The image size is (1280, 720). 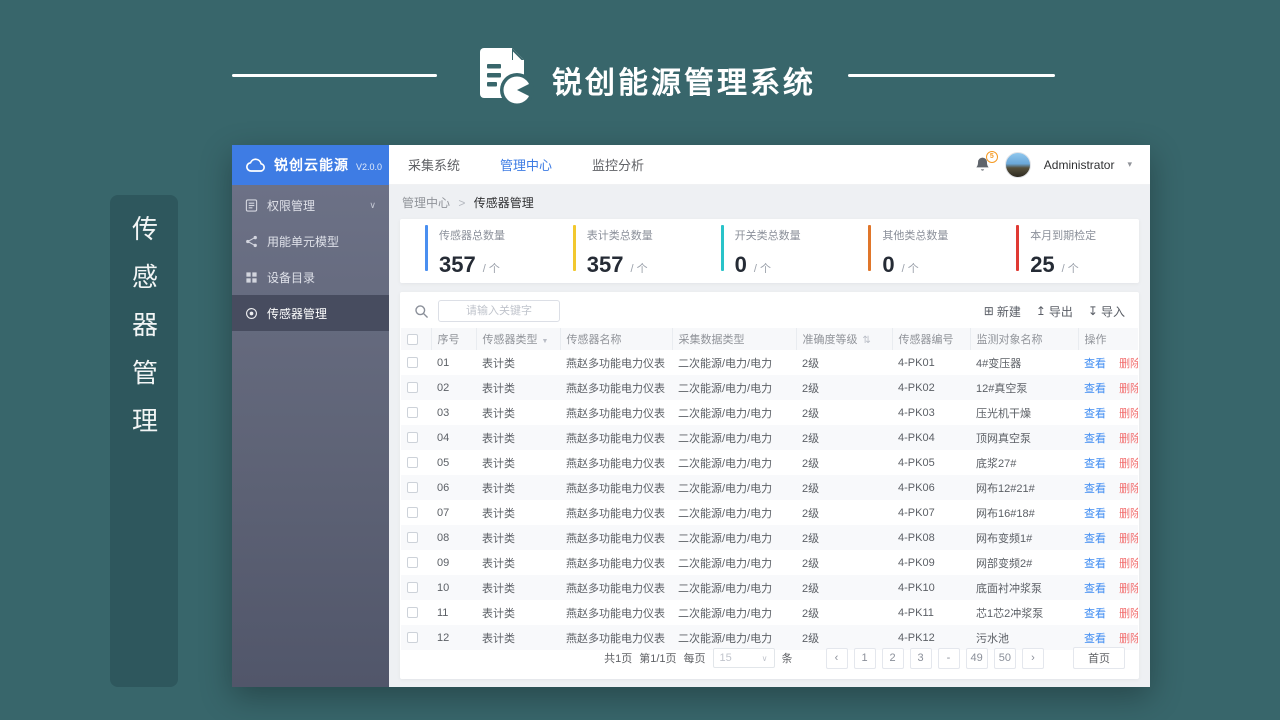 What do you see at coordinates (443, 562) in the screenshot?
I see `cell-no: 09` at bounding box center [443, 562].